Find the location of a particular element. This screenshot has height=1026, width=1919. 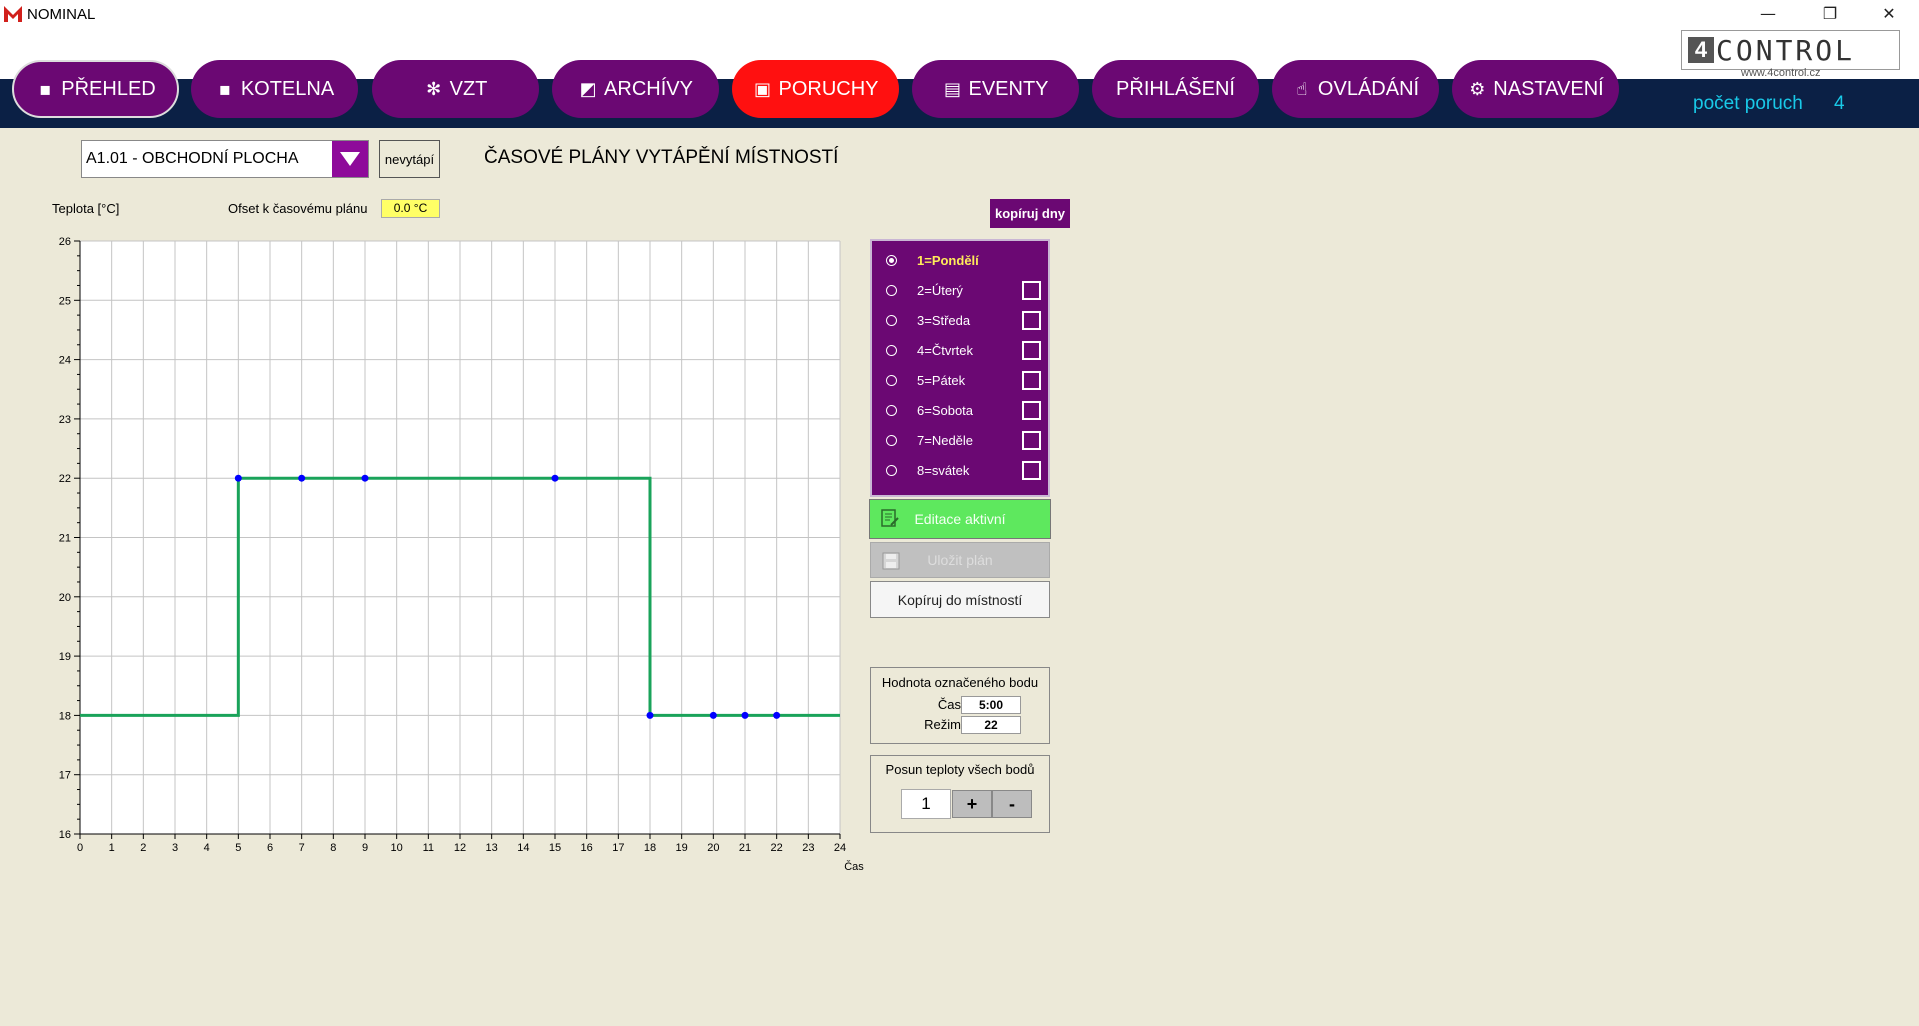

overview-icon: ▪ is located at coordinates (45, 89).